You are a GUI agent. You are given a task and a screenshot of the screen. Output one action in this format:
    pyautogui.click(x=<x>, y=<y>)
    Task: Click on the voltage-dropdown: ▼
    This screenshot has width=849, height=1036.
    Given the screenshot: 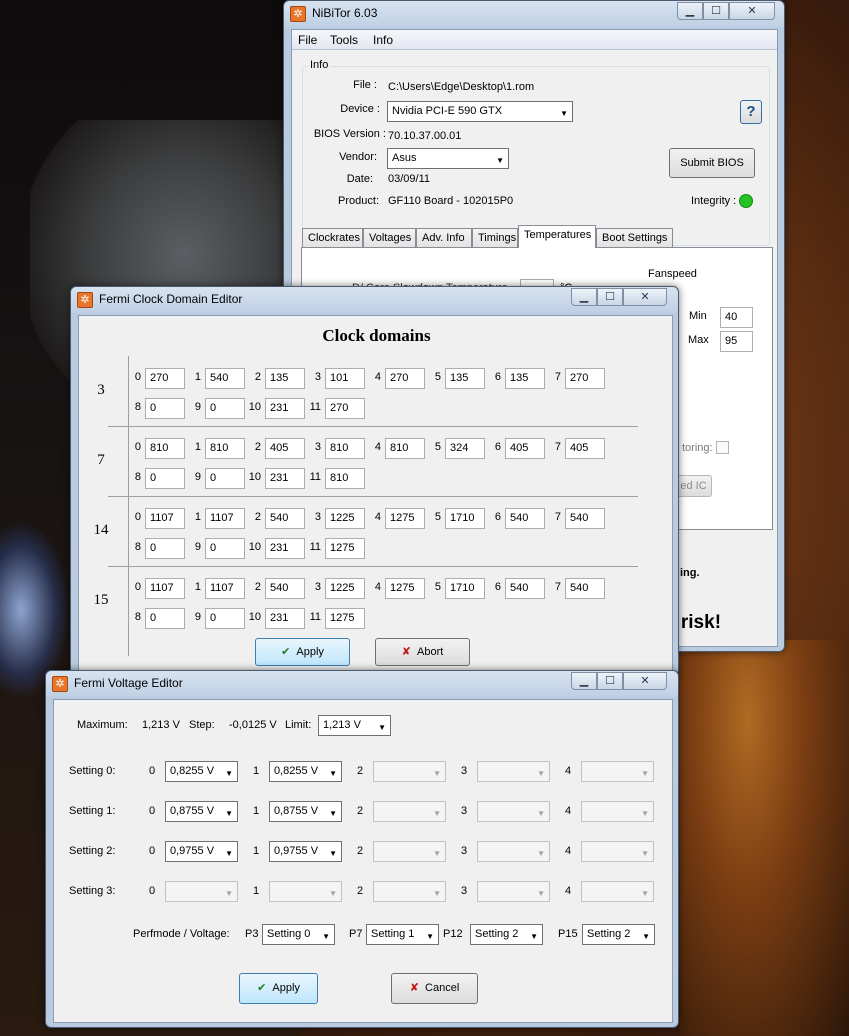 What is the action you would take?
    pyautogui.click(x=409, y=891)
    